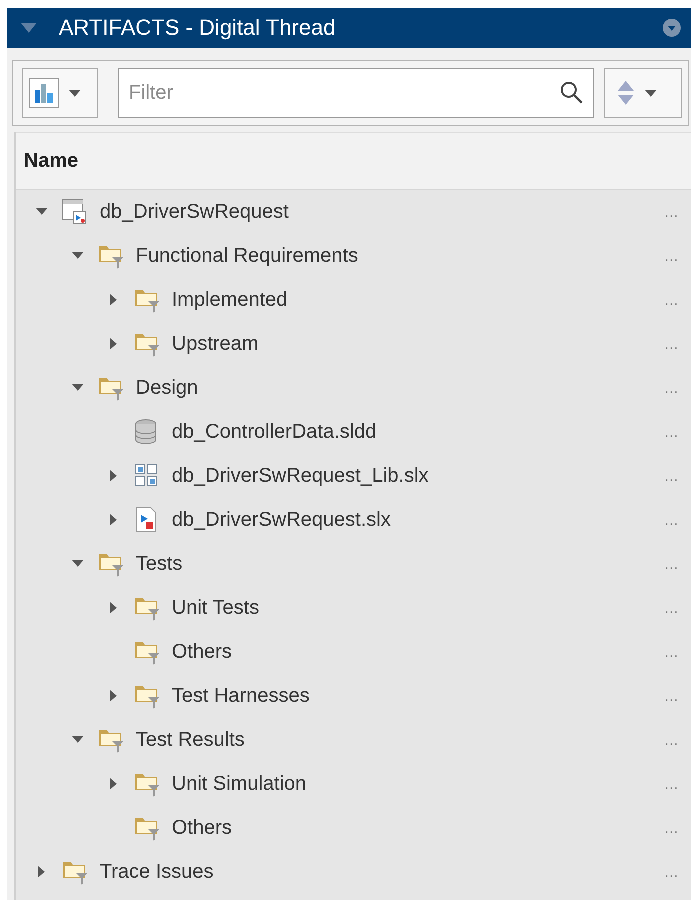  What do you see at coordinates (44, 93) in the screenshot?
I see `bar-chart-icon` at bounding box center [44, 93].